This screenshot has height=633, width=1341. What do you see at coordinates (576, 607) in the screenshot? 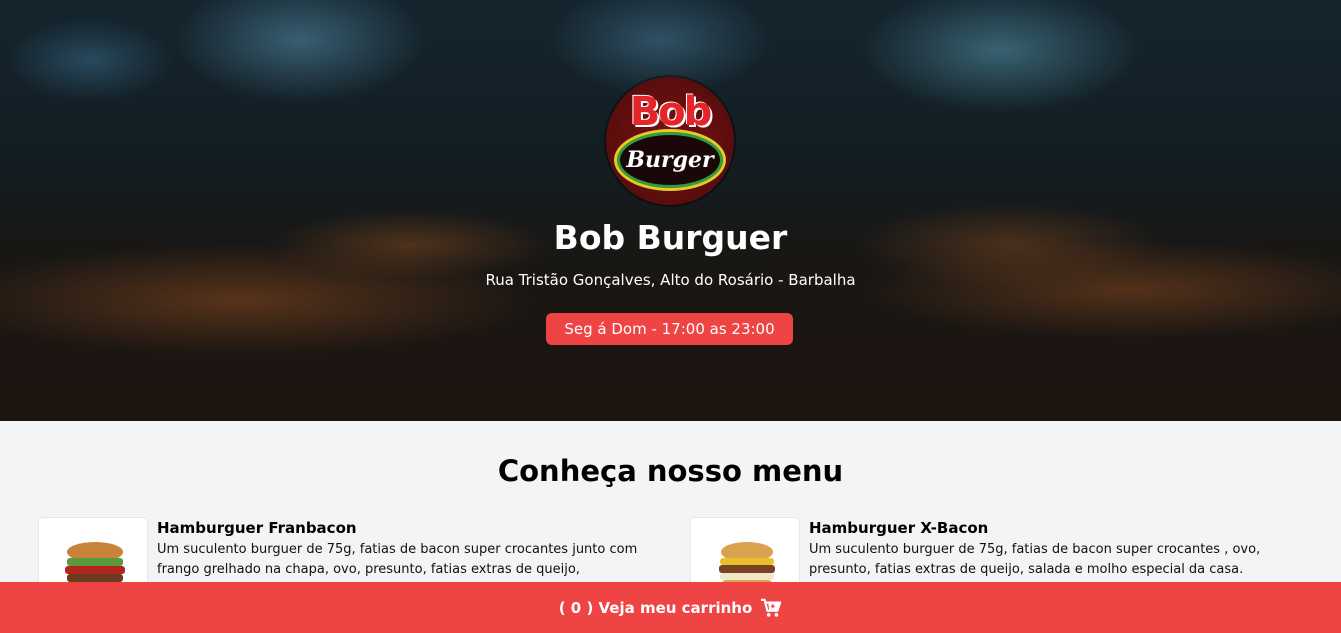
I see `cart-count: 0` at bounding box center [576, 607].